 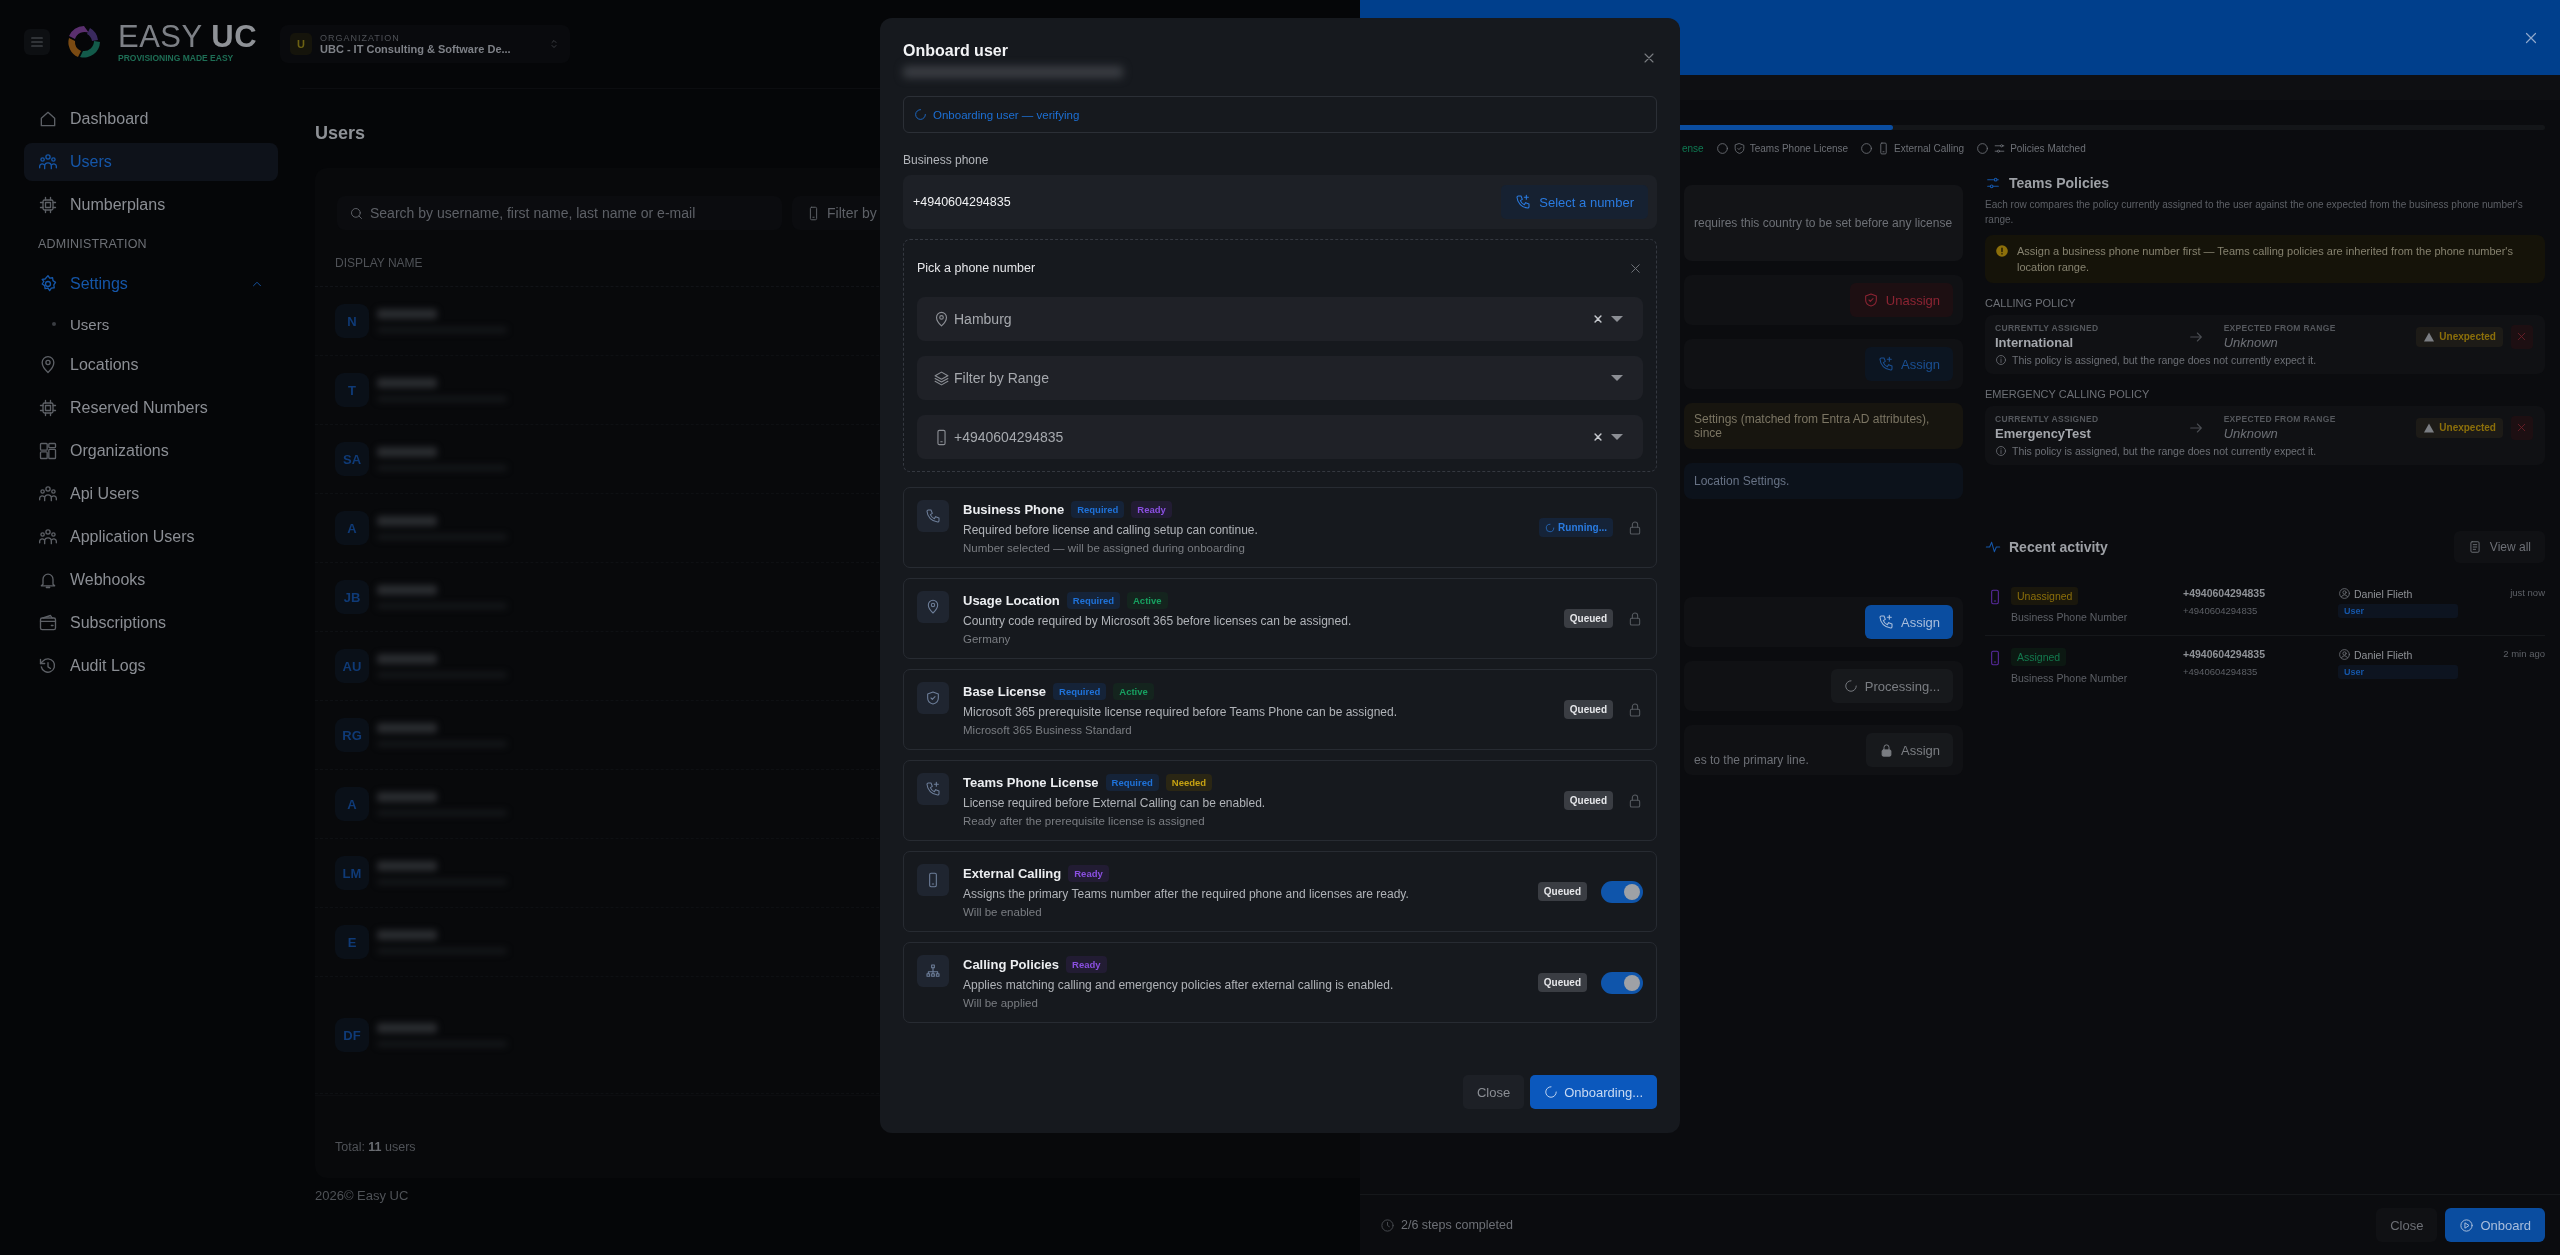 What do you see at coordinates (559, 213) in the screenshot?
I see `search-field: Search by username, first name, last name or e-mail` at bounding box center [559, 213].